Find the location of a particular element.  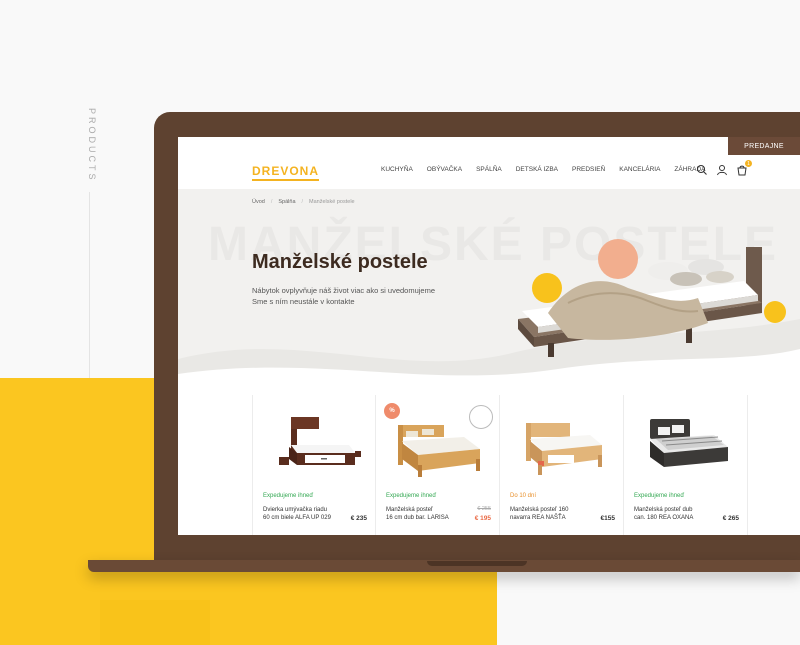

product-availability: Do 10 dní is located at coordinates (523, 496).